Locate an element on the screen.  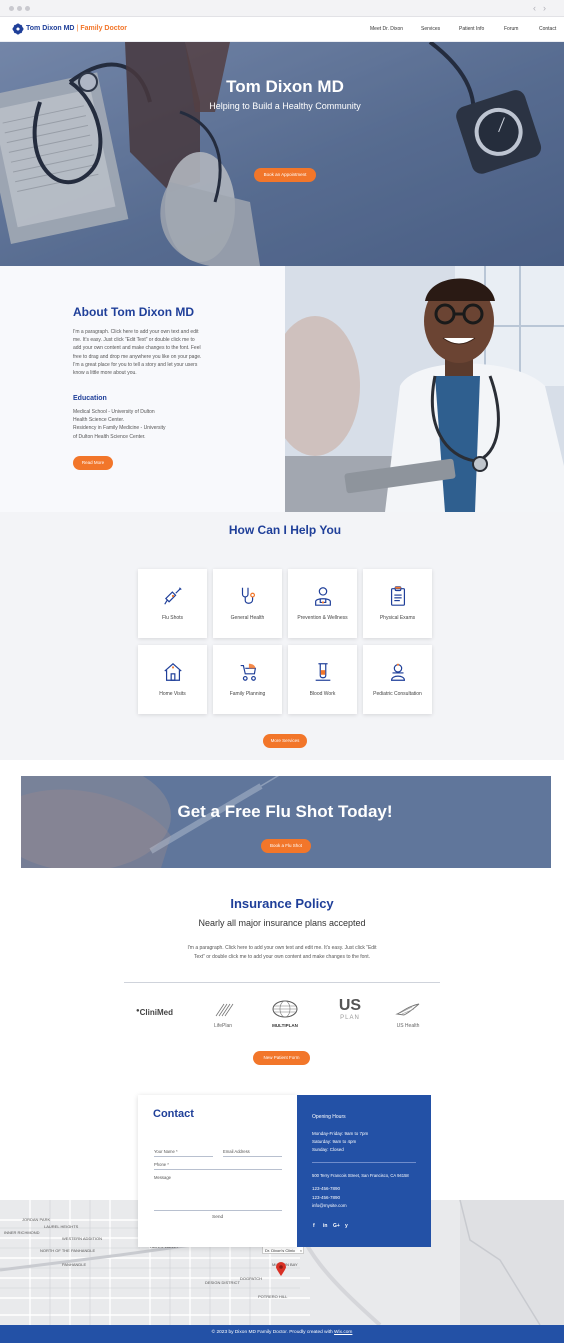
stroller-icon is located at coordinates (248, 672).